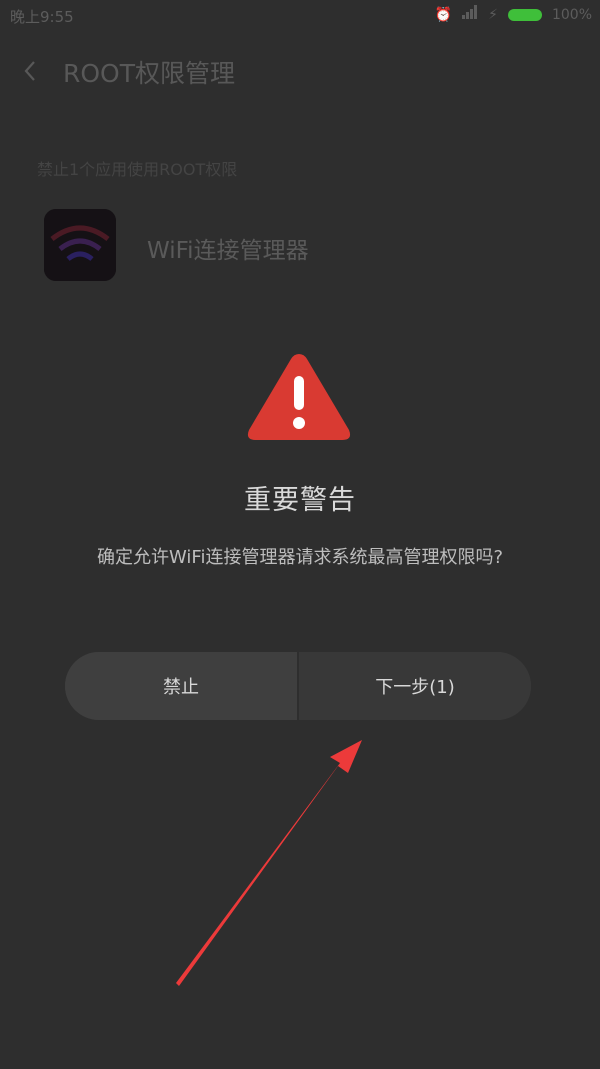 The image size is (600, 1069). Describe the element at coordinates (300, 15) in the screenshot. I see `status-bar: 晚上9:55 ⏰ ⚡ 100%` at that location.